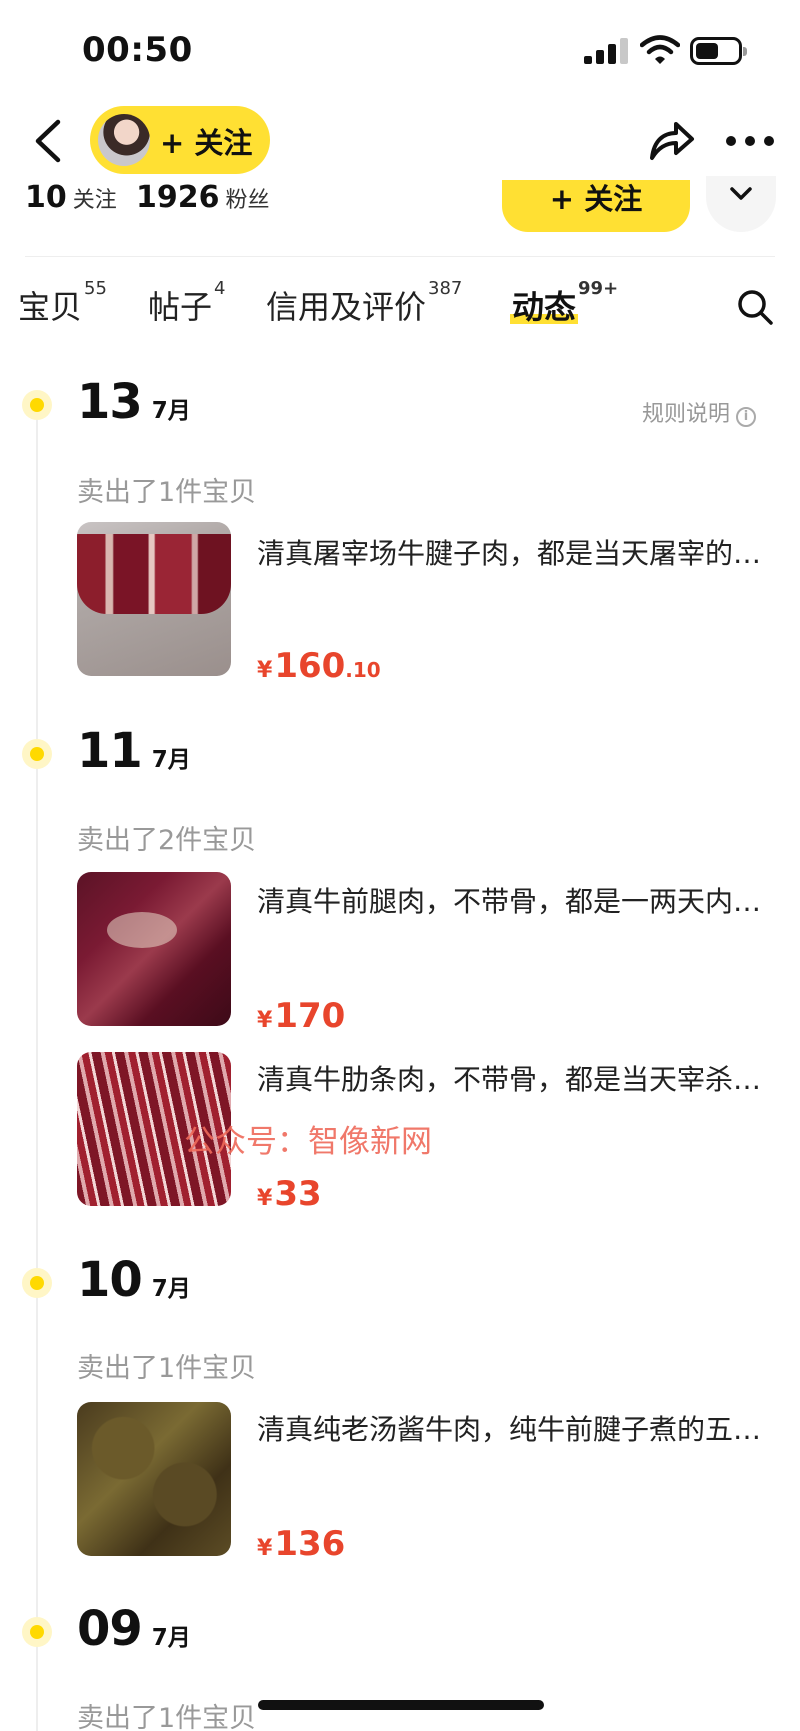  What do you see at coordinates (400, 256) in the screenshot?
I see `divider` at bounding box center [400, 256].